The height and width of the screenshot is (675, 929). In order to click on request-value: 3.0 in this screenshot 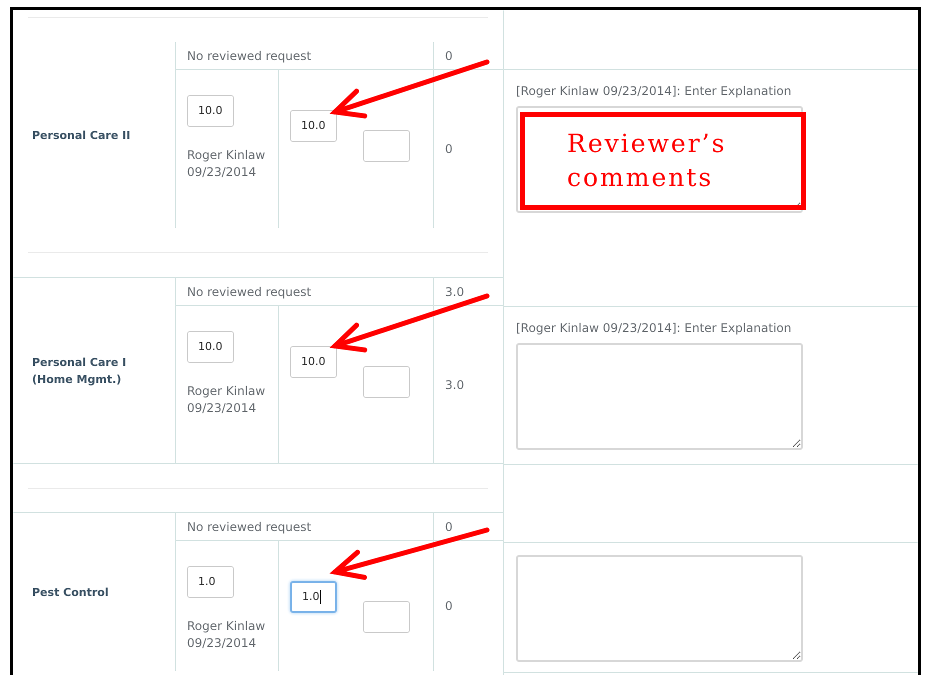, I will do `click(454, 292)`.